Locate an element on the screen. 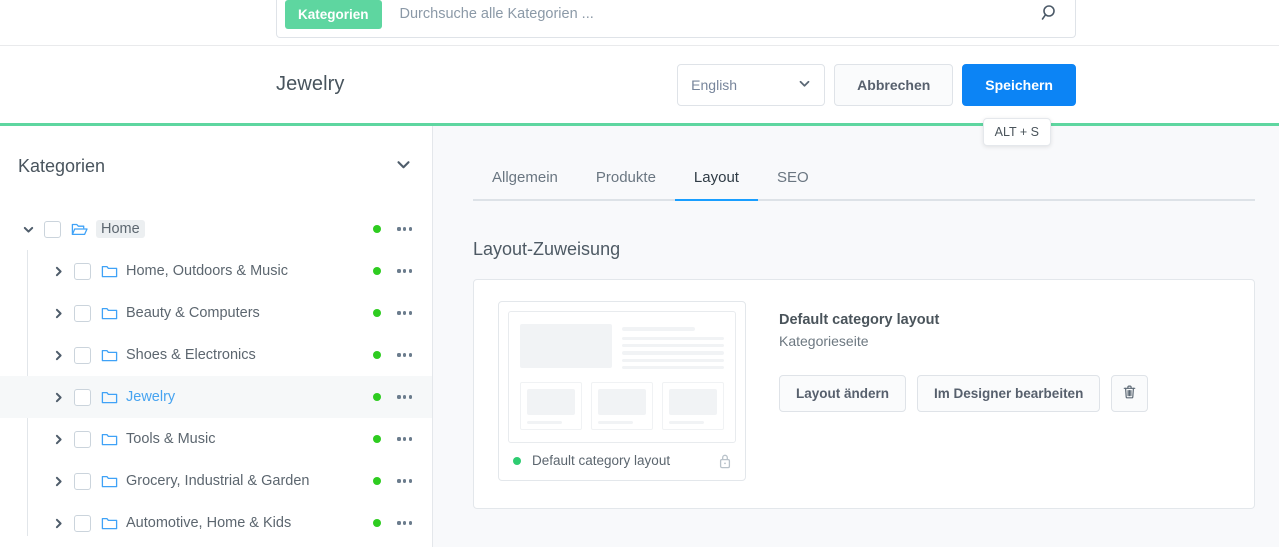 The width and height of the screenshot is (1279, 547). search-submit-button is located at coordinates (1050, 14).